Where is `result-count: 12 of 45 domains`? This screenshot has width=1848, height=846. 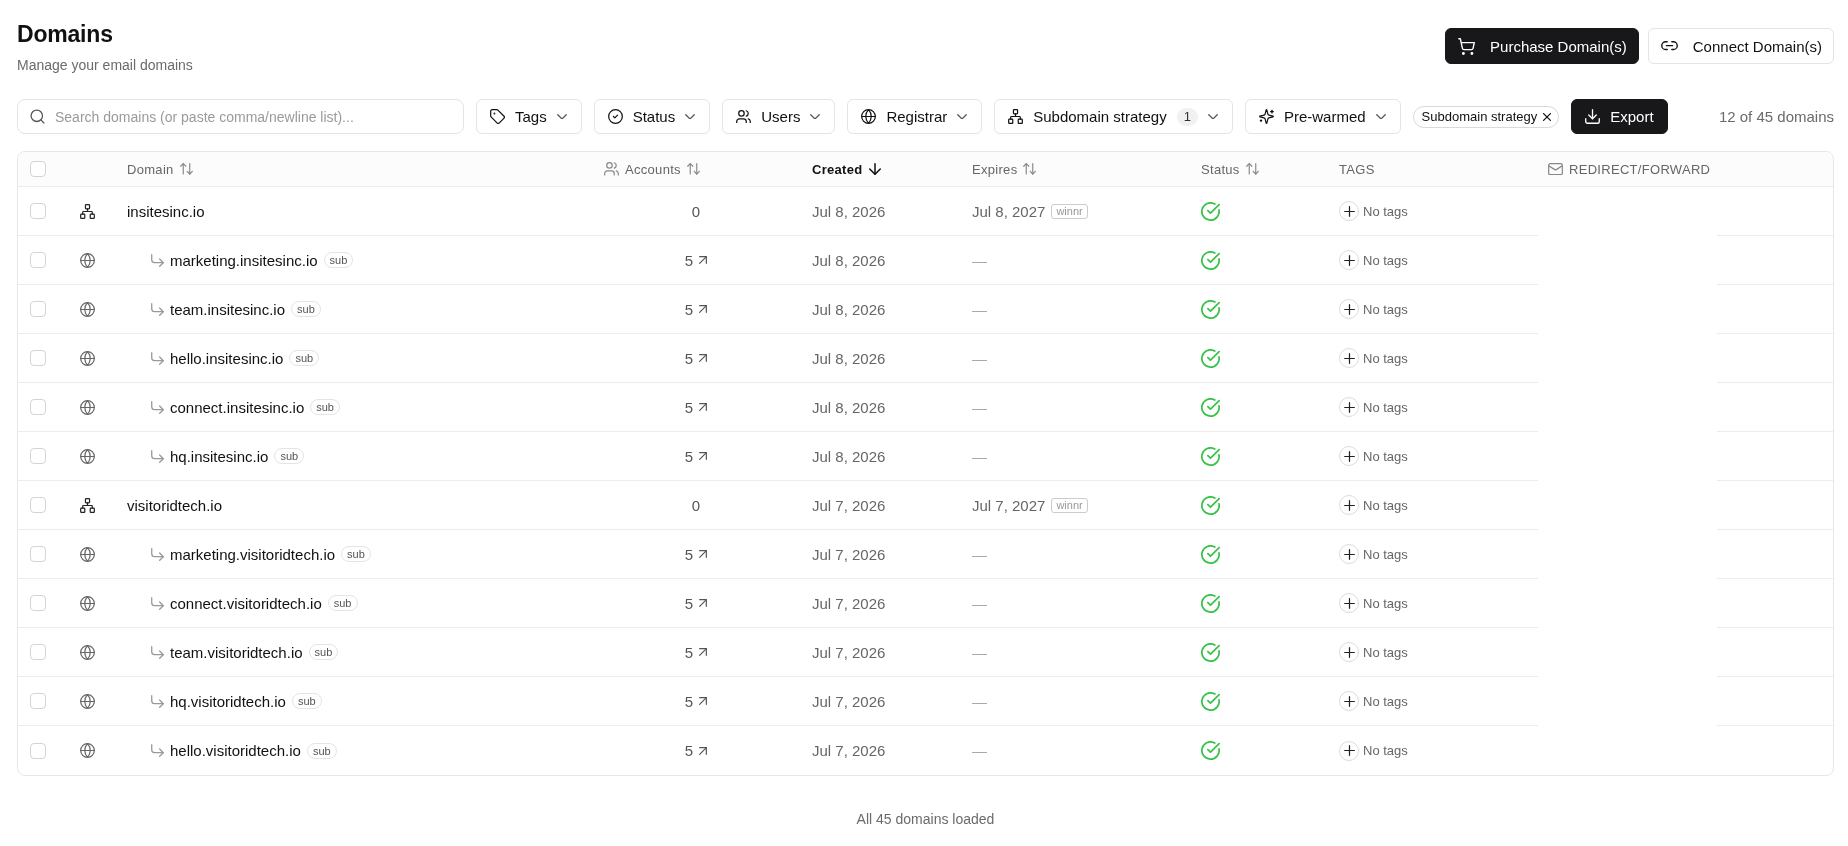 result-count: 12 of 45 domains is located at coordinates (1776, 116).